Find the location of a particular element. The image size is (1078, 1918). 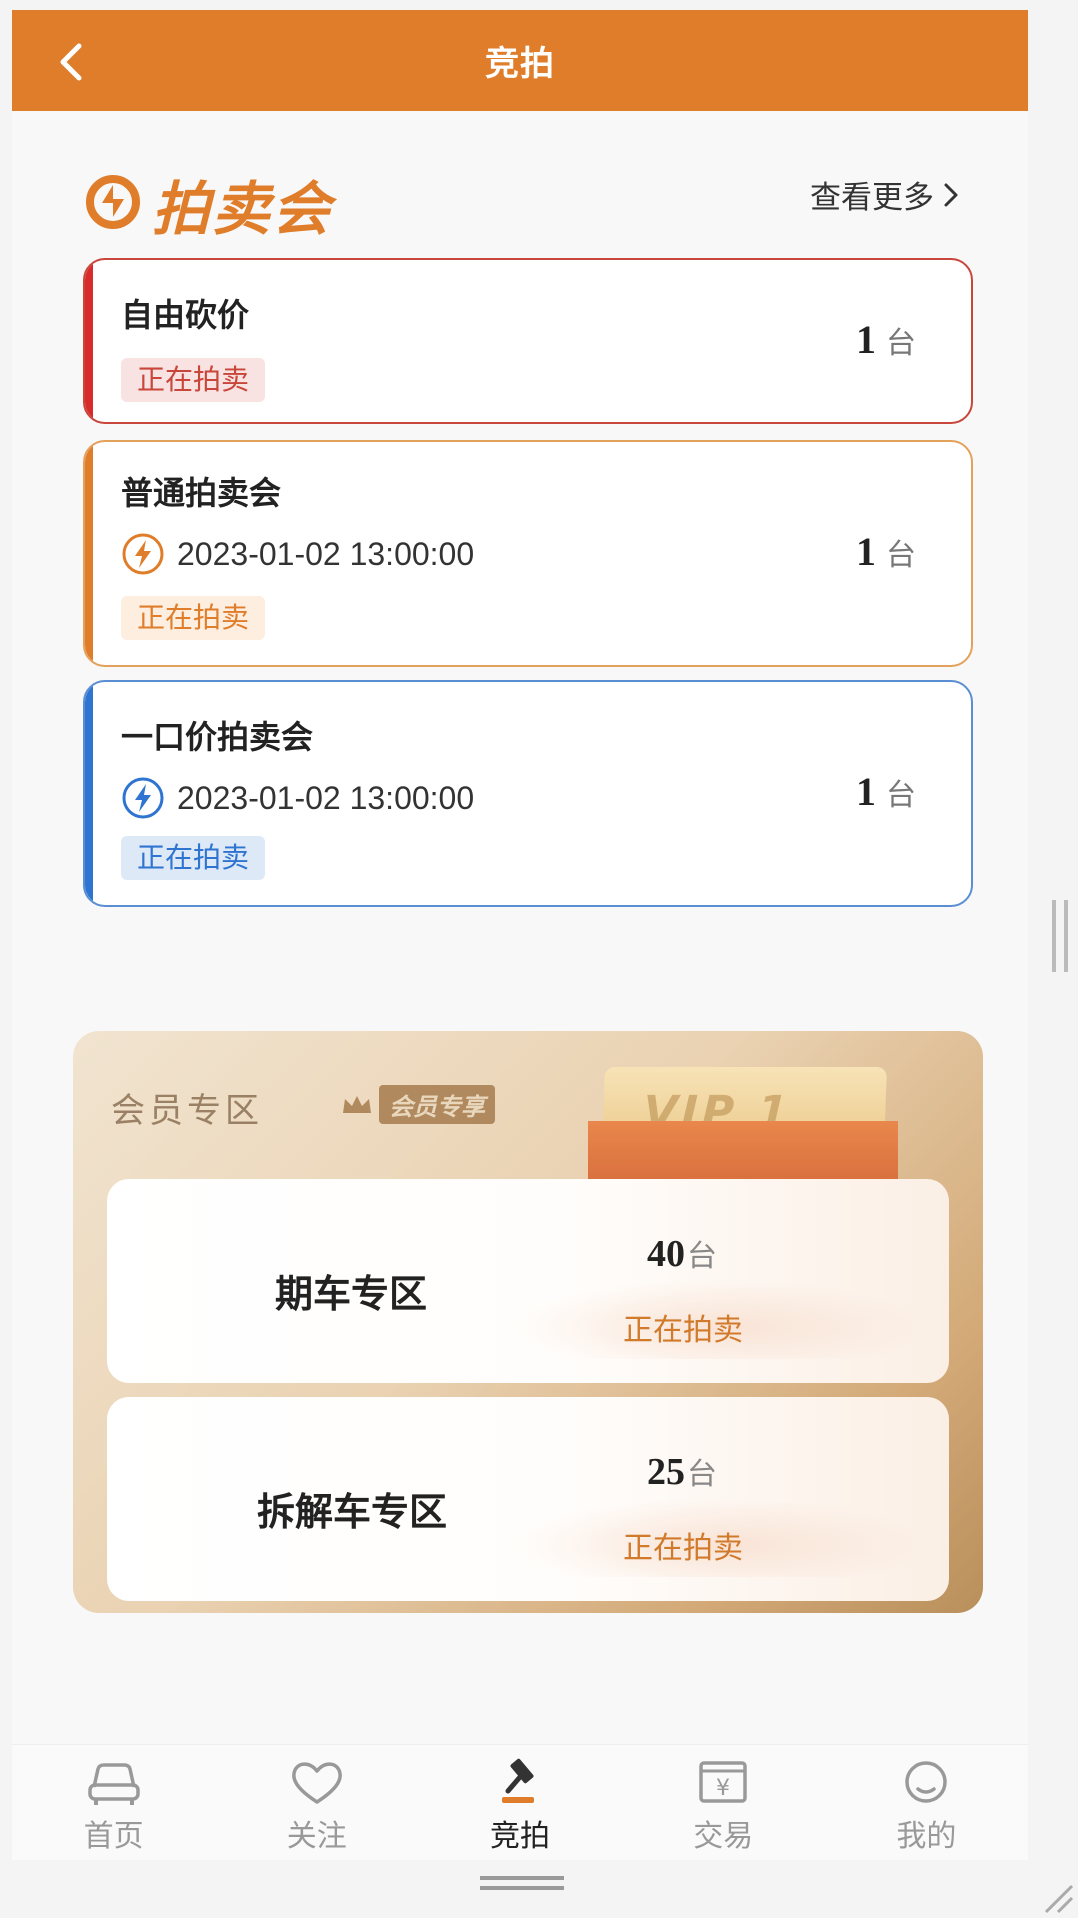

tab-profile: 我的 is located at coordinates (926, 1802).